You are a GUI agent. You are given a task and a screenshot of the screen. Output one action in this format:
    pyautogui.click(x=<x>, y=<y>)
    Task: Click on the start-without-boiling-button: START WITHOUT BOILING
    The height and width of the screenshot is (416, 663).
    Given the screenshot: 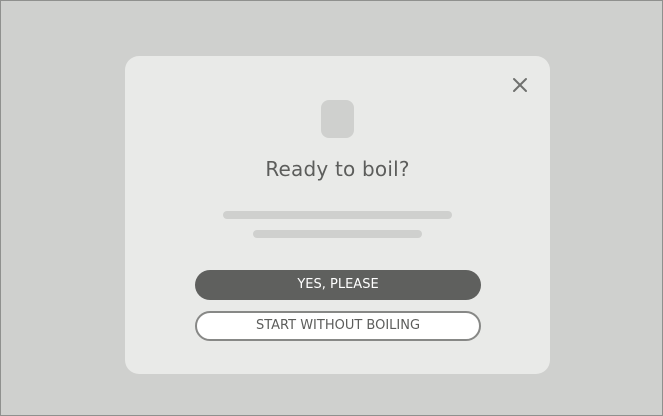 What is the action you would take?
    pyautogui.click(x=338, y=326)
    